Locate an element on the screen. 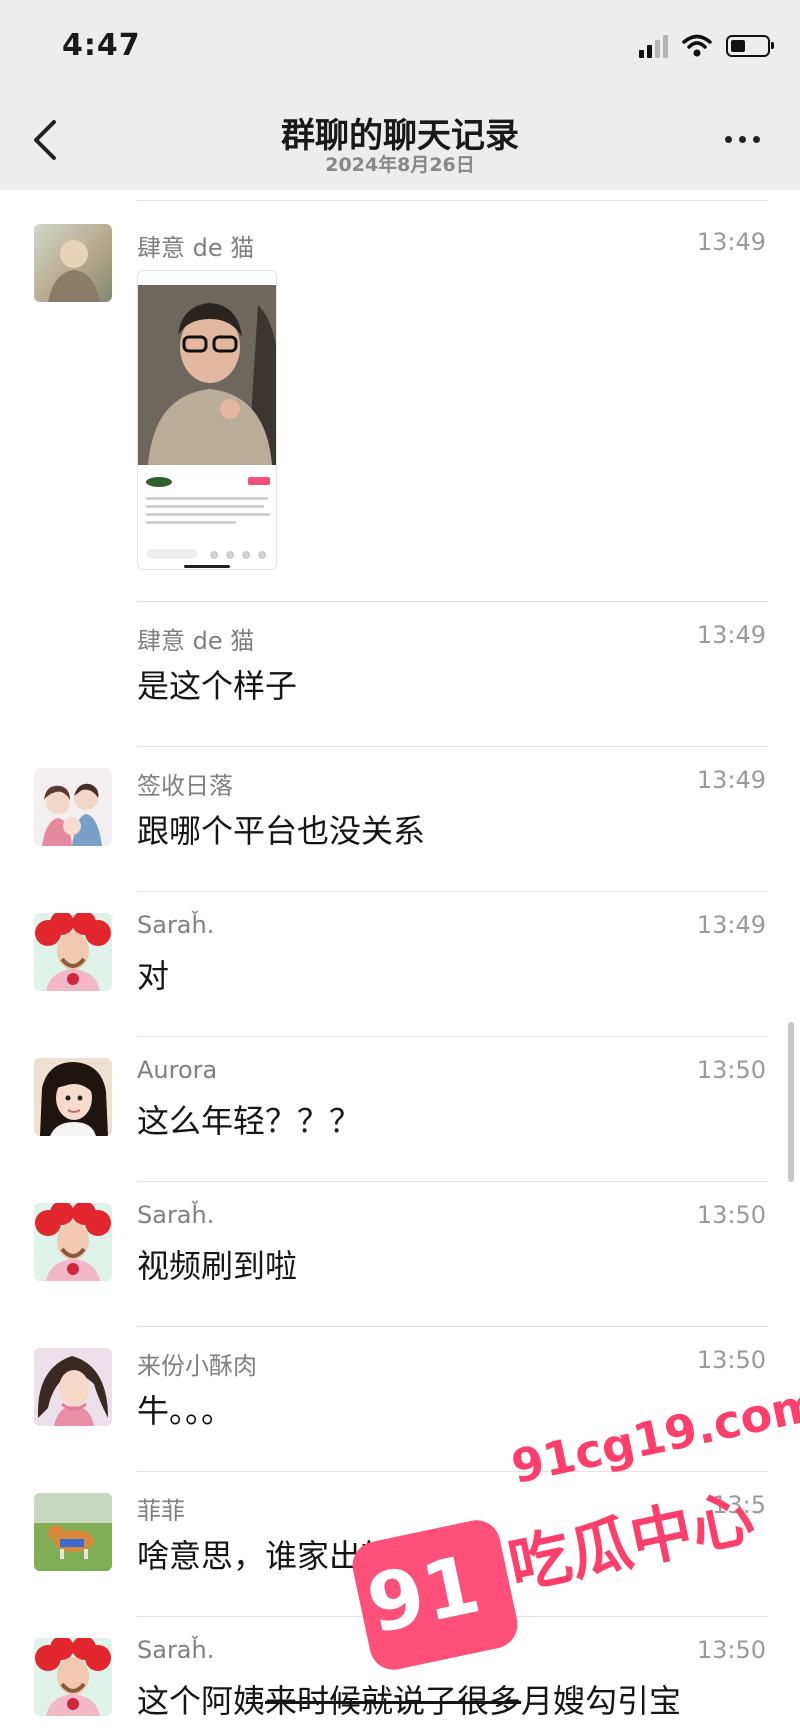  sender-name: 签收日落 is located at coordinates (185, 786).